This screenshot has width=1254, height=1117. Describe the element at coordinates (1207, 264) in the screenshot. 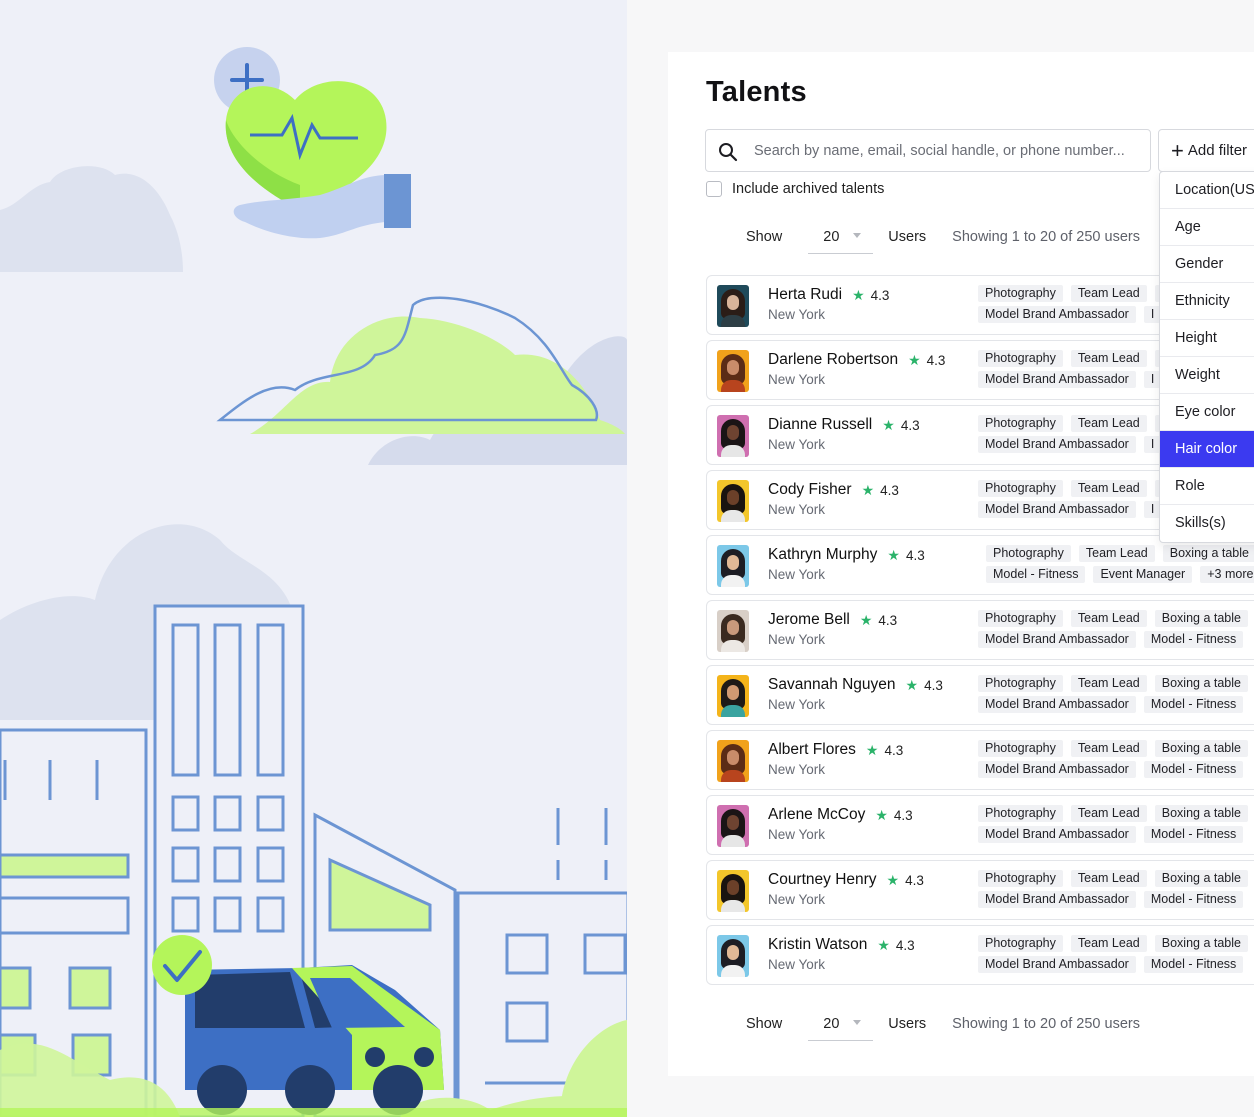

I see `filter-option: Gender` at that location.